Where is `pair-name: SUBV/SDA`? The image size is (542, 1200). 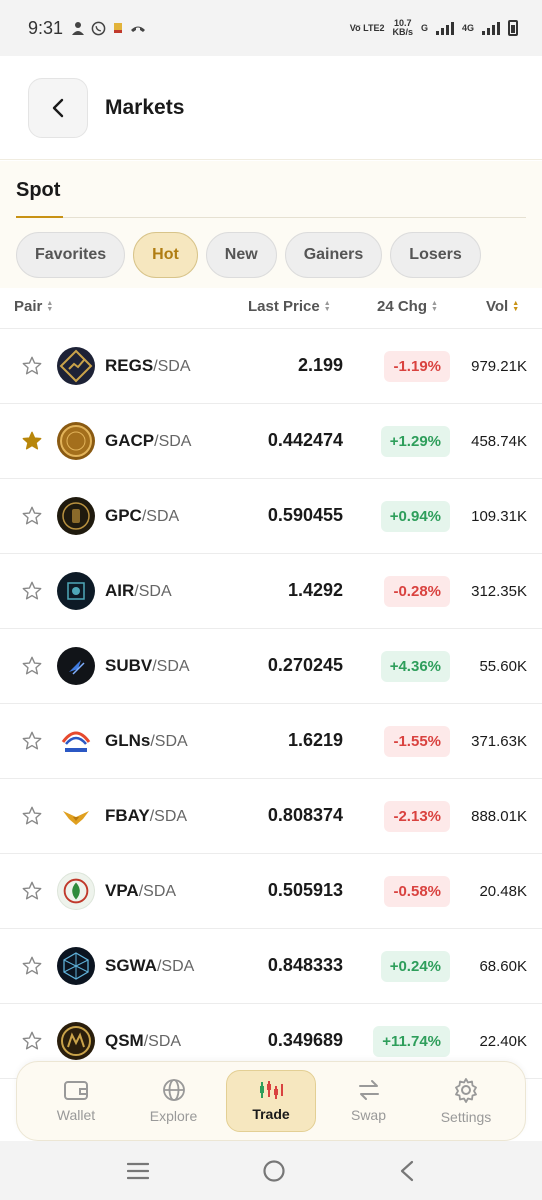
pair-name: SUBV/SDA is located at coordinates (147, 665).